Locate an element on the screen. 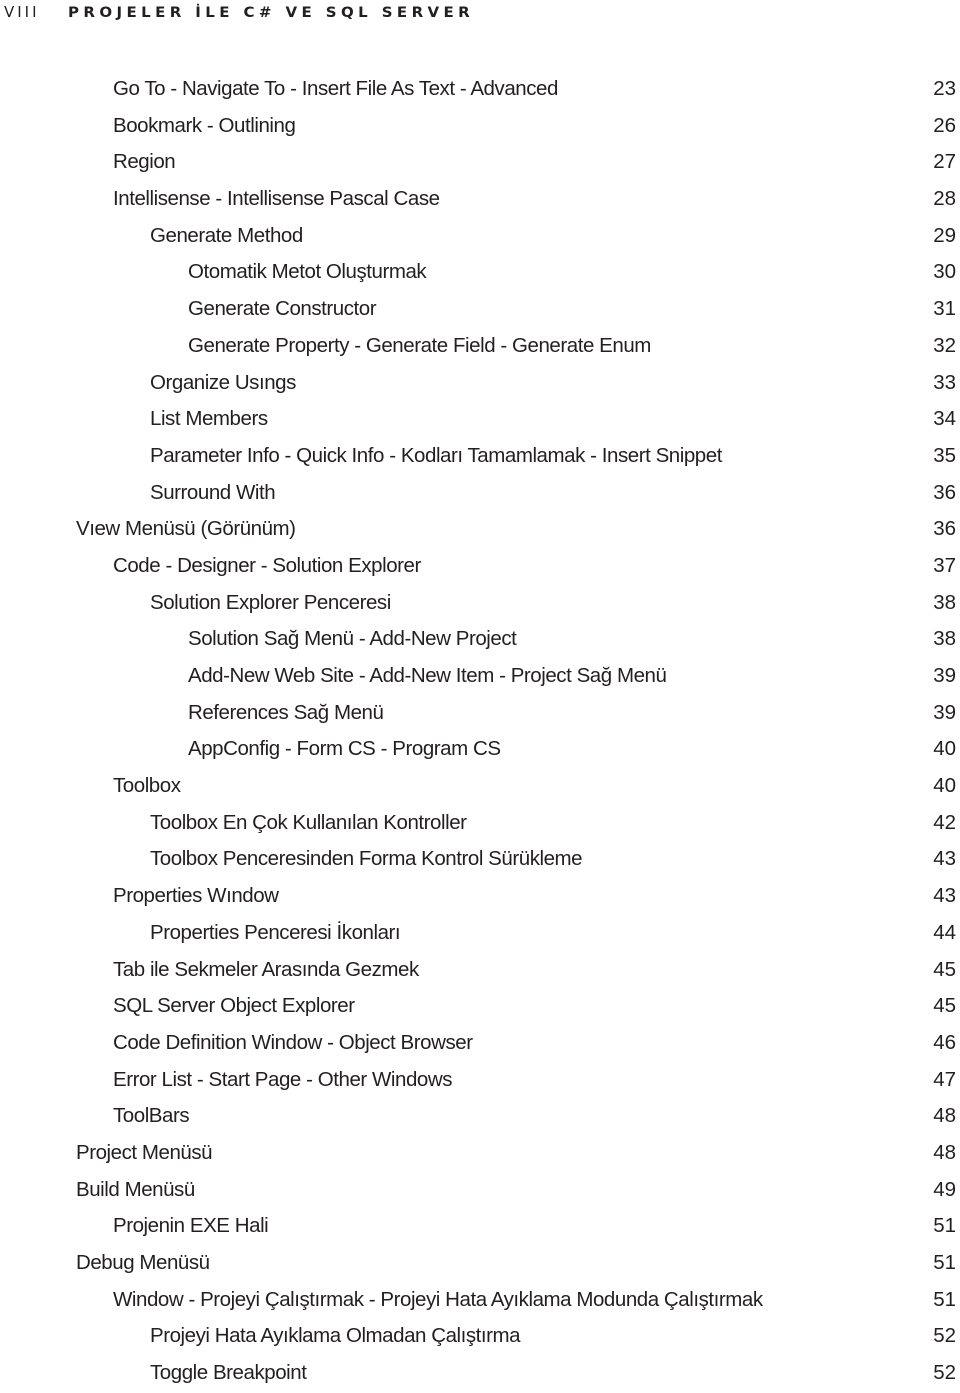  toc-entry: Projenin EXE Hali 51 is located at coordinates (480, 1227).